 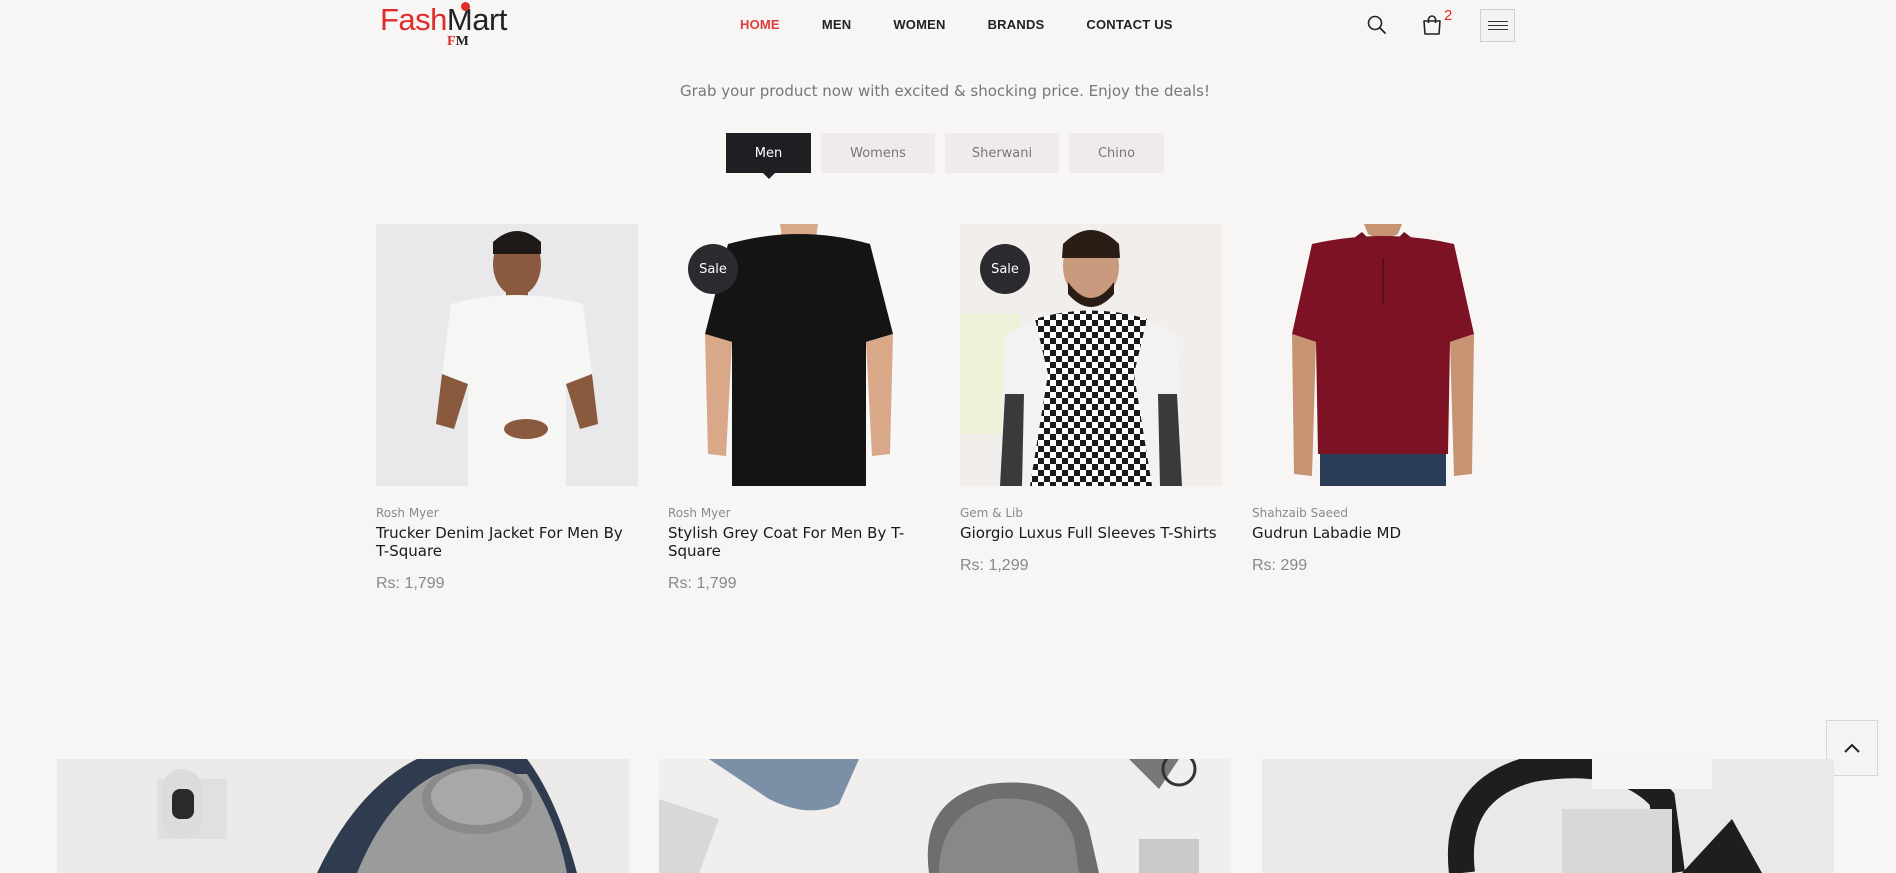 I want to click on tab-sherwani: Sherwani, so click(x=1002, y=153).